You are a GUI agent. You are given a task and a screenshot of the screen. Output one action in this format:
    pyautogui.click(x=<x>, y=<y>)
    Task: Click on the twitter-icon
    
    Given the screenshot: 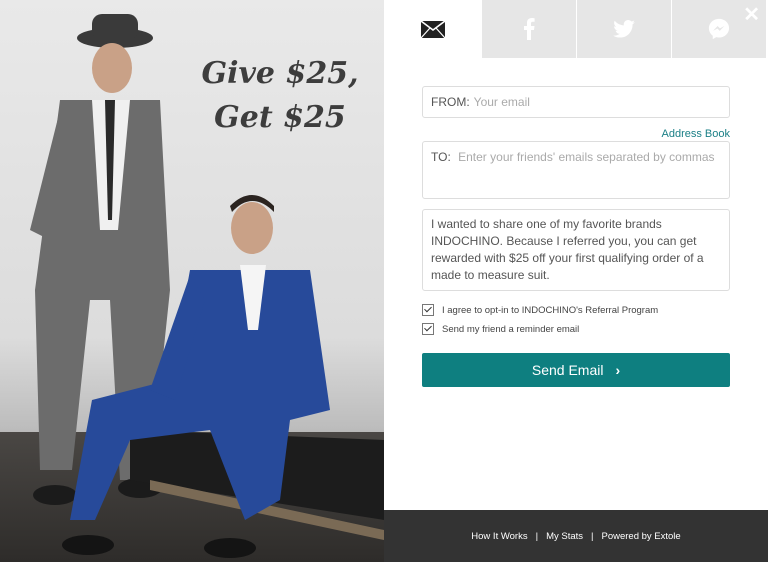 What is the action you would take?
    pyautogui.click(x=624, y=29)
    